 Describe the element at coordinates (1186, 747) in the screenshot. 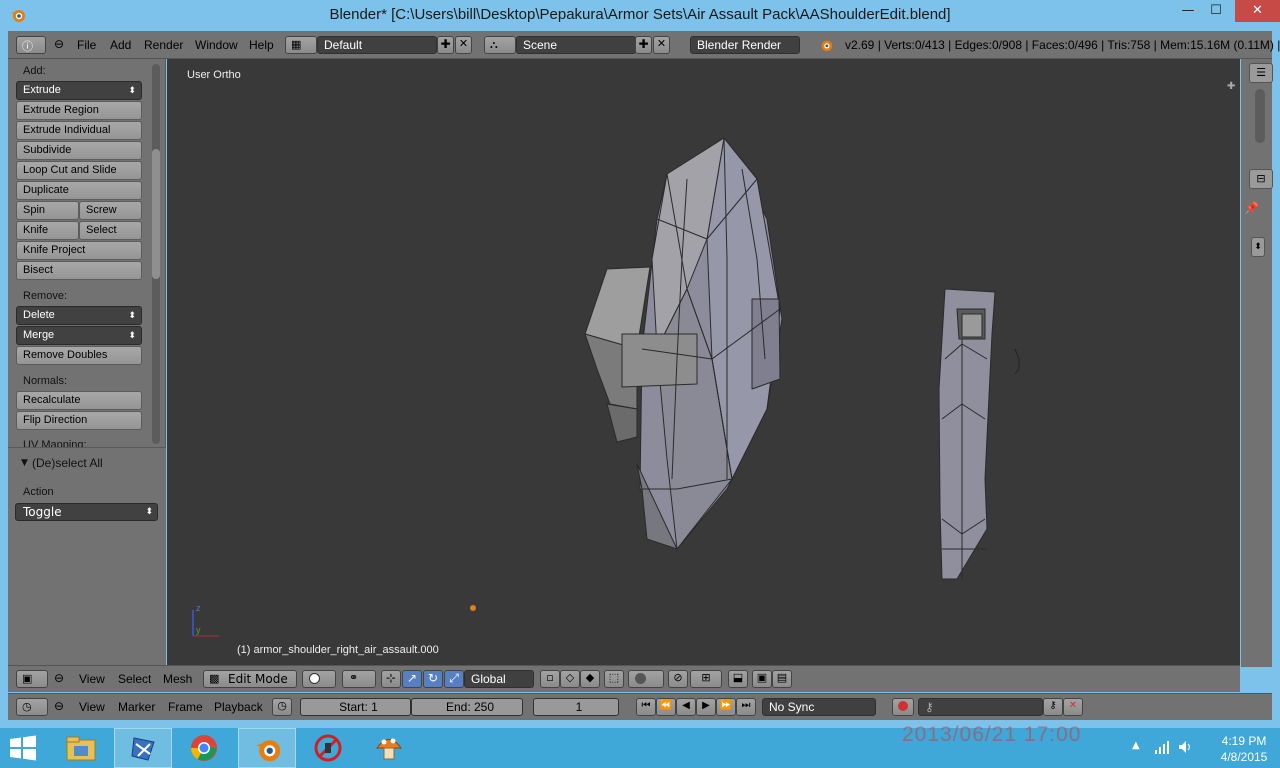

I see `speaker-icon` at that location.